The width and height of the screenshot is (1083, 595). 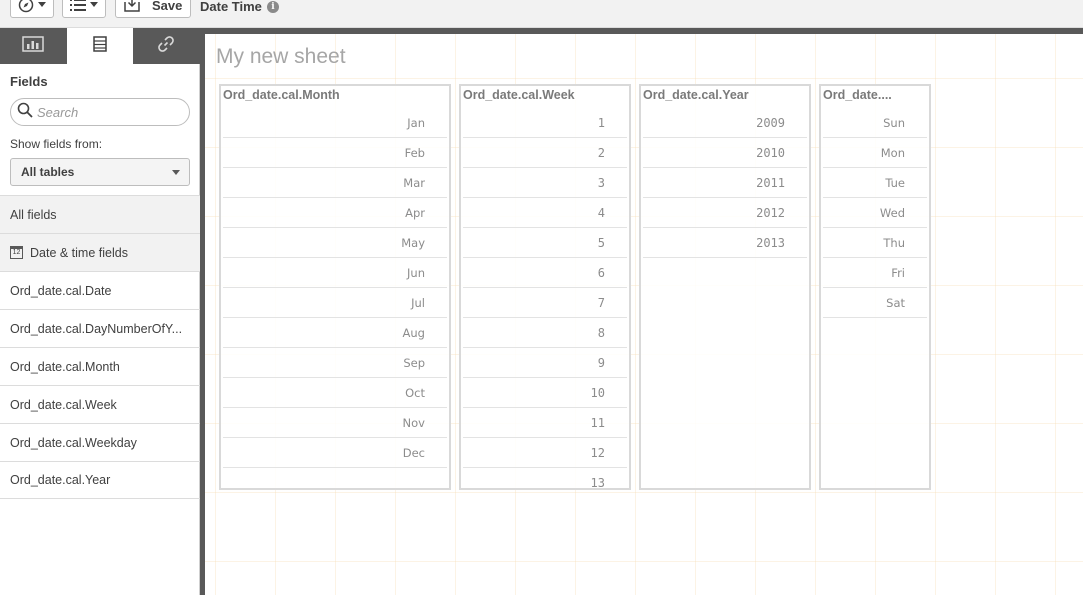 What do you see at coordinates (545, 363) in the screenshot?
I see `listbox-value: 9` at bounding box center [545, 363].